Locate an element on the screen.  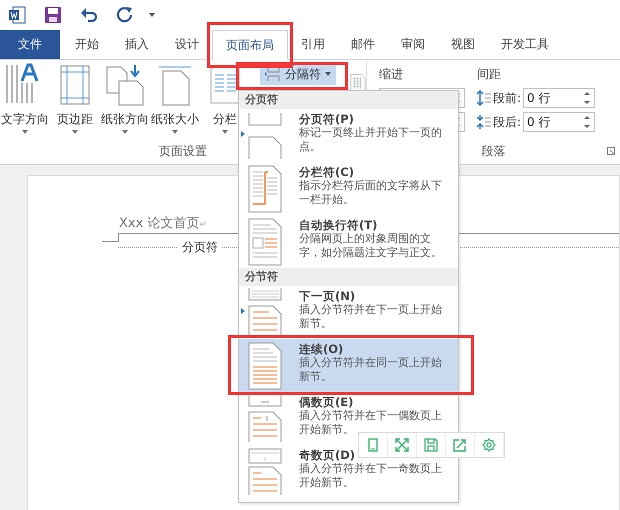
menu-item-description: 标记一页终止并开始下一页的点。 is located at coordinates (371, 140).